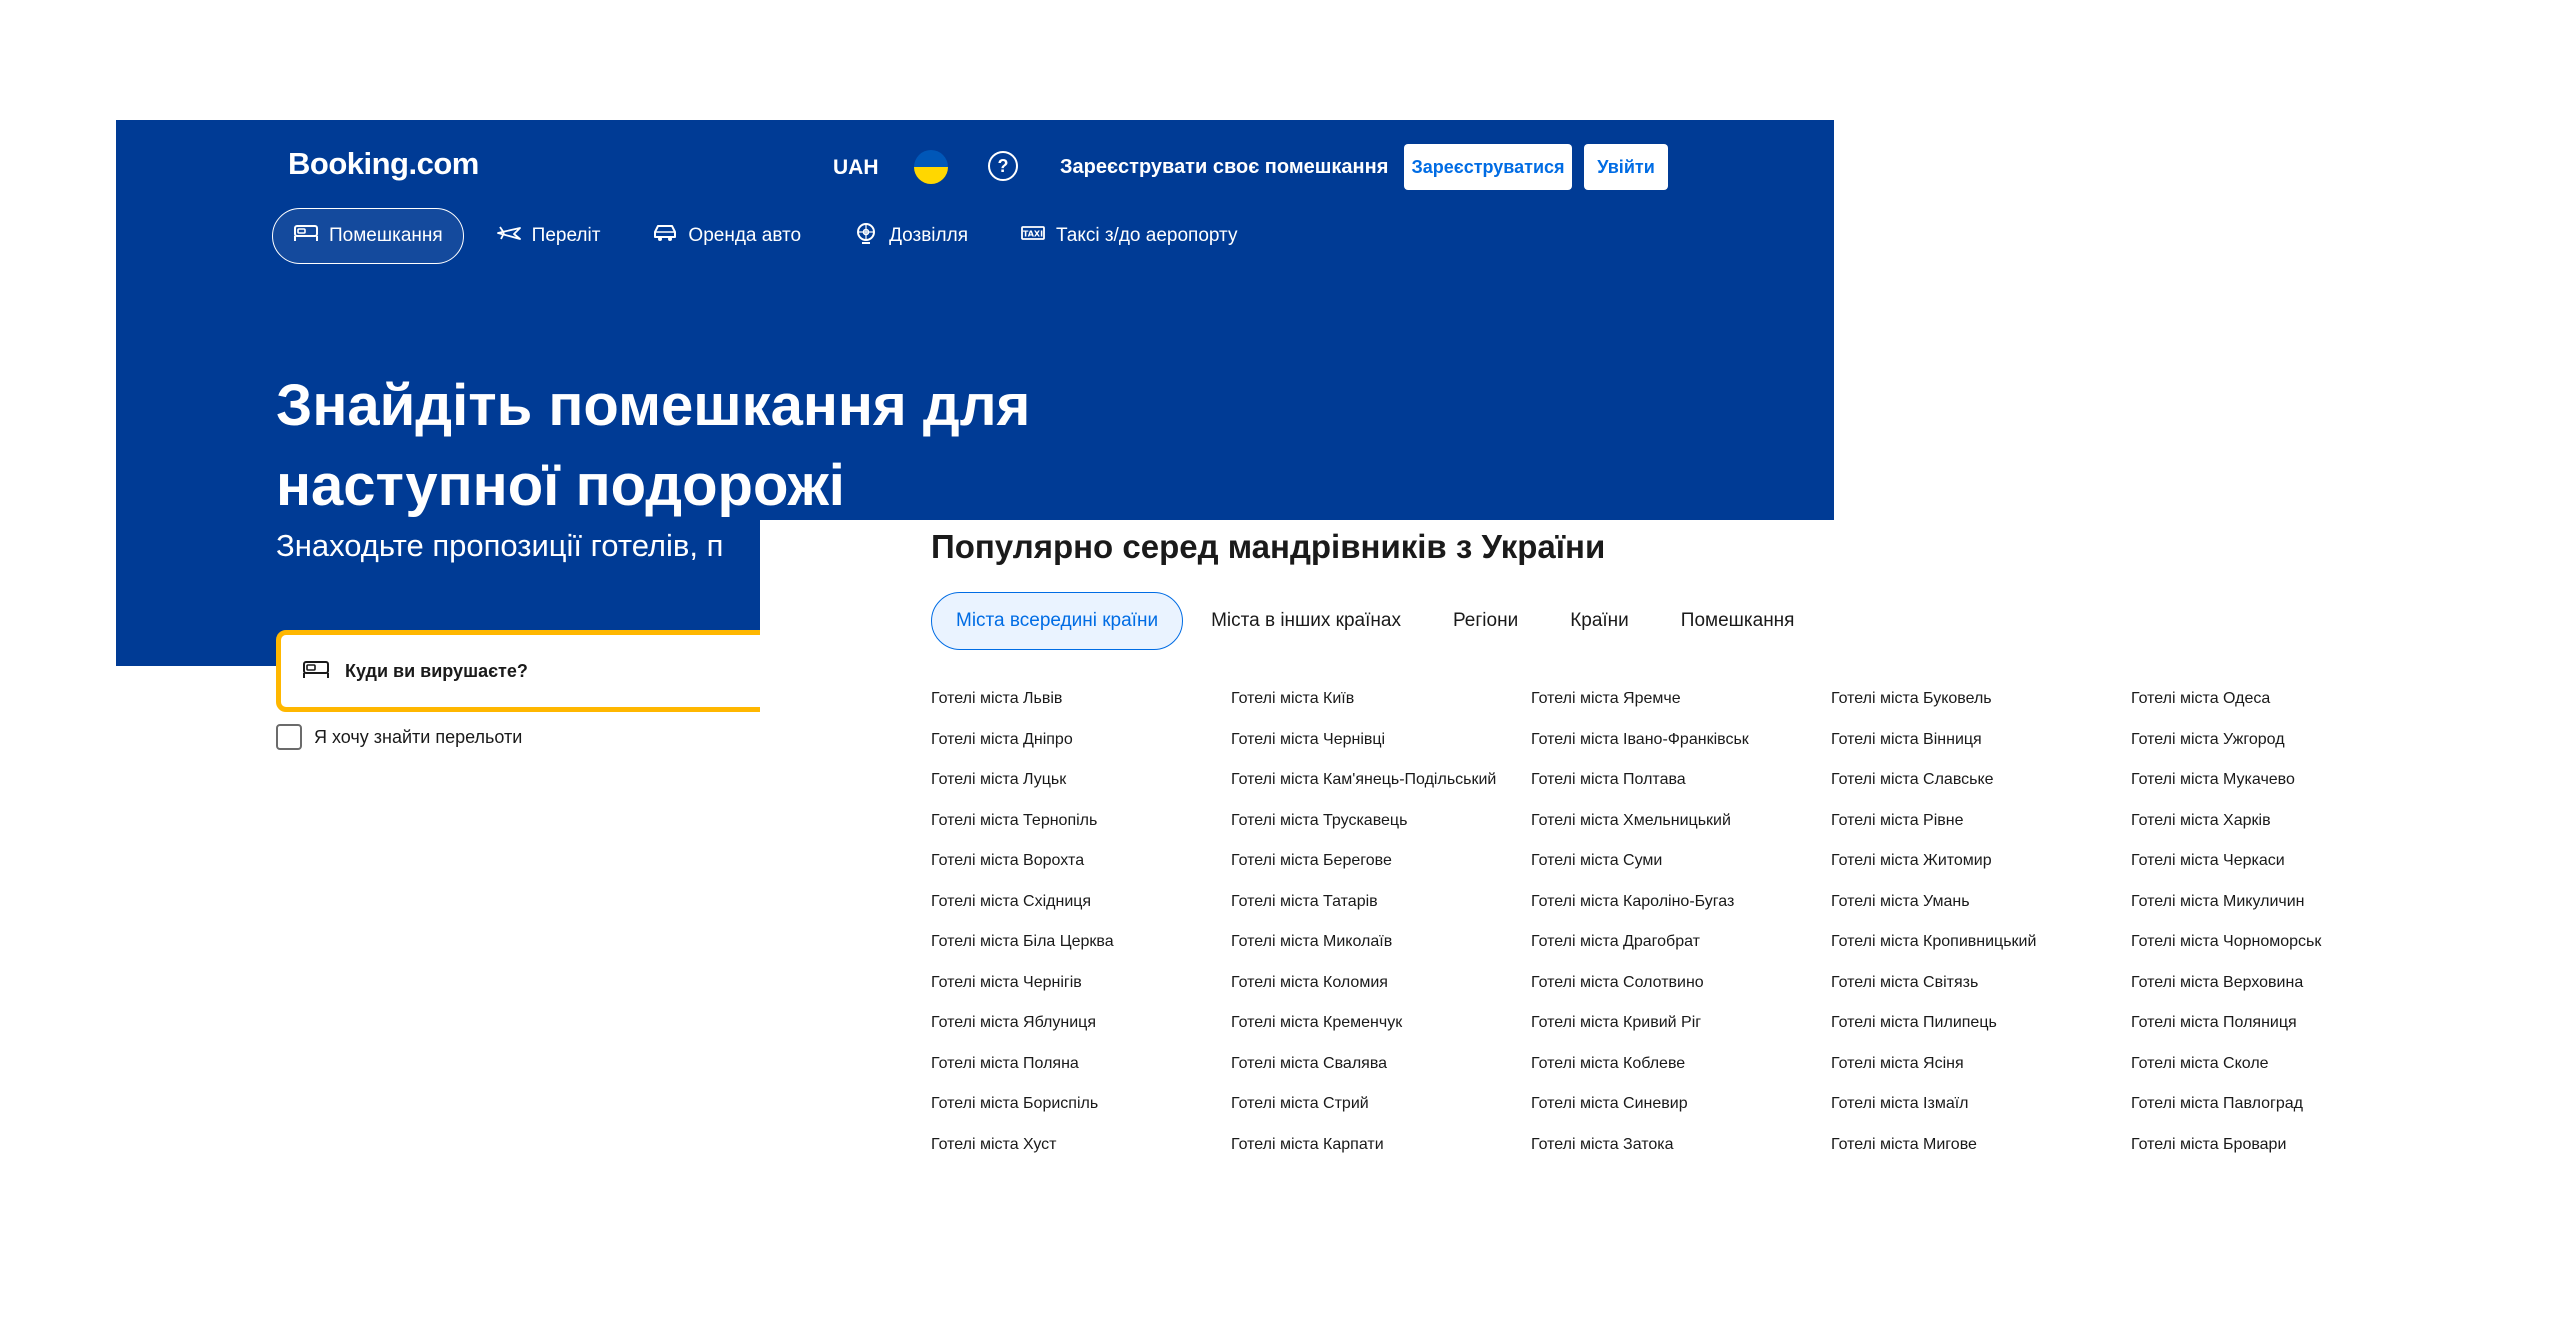 This screenshot has height=1333, width=2560. I want to click on popular-city-link: Готелі міста Кривий Ріг, so click(1681, 1034).